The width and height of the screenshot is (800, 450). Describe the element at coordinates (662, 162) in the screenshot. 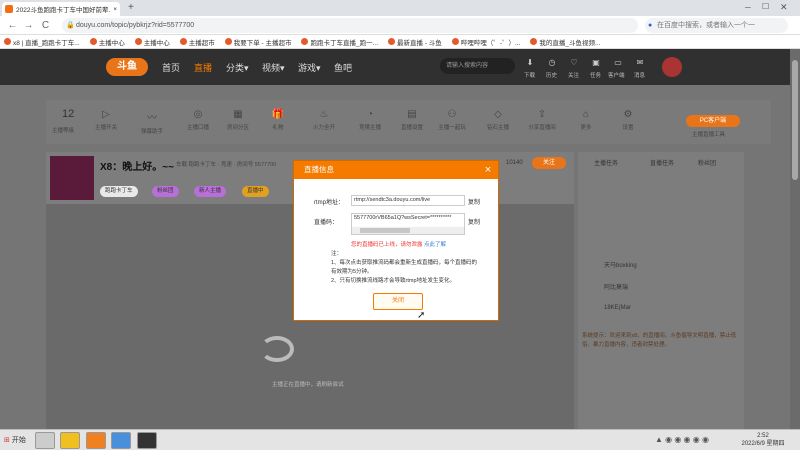

I see `side-tab: 直播任务` at that location.